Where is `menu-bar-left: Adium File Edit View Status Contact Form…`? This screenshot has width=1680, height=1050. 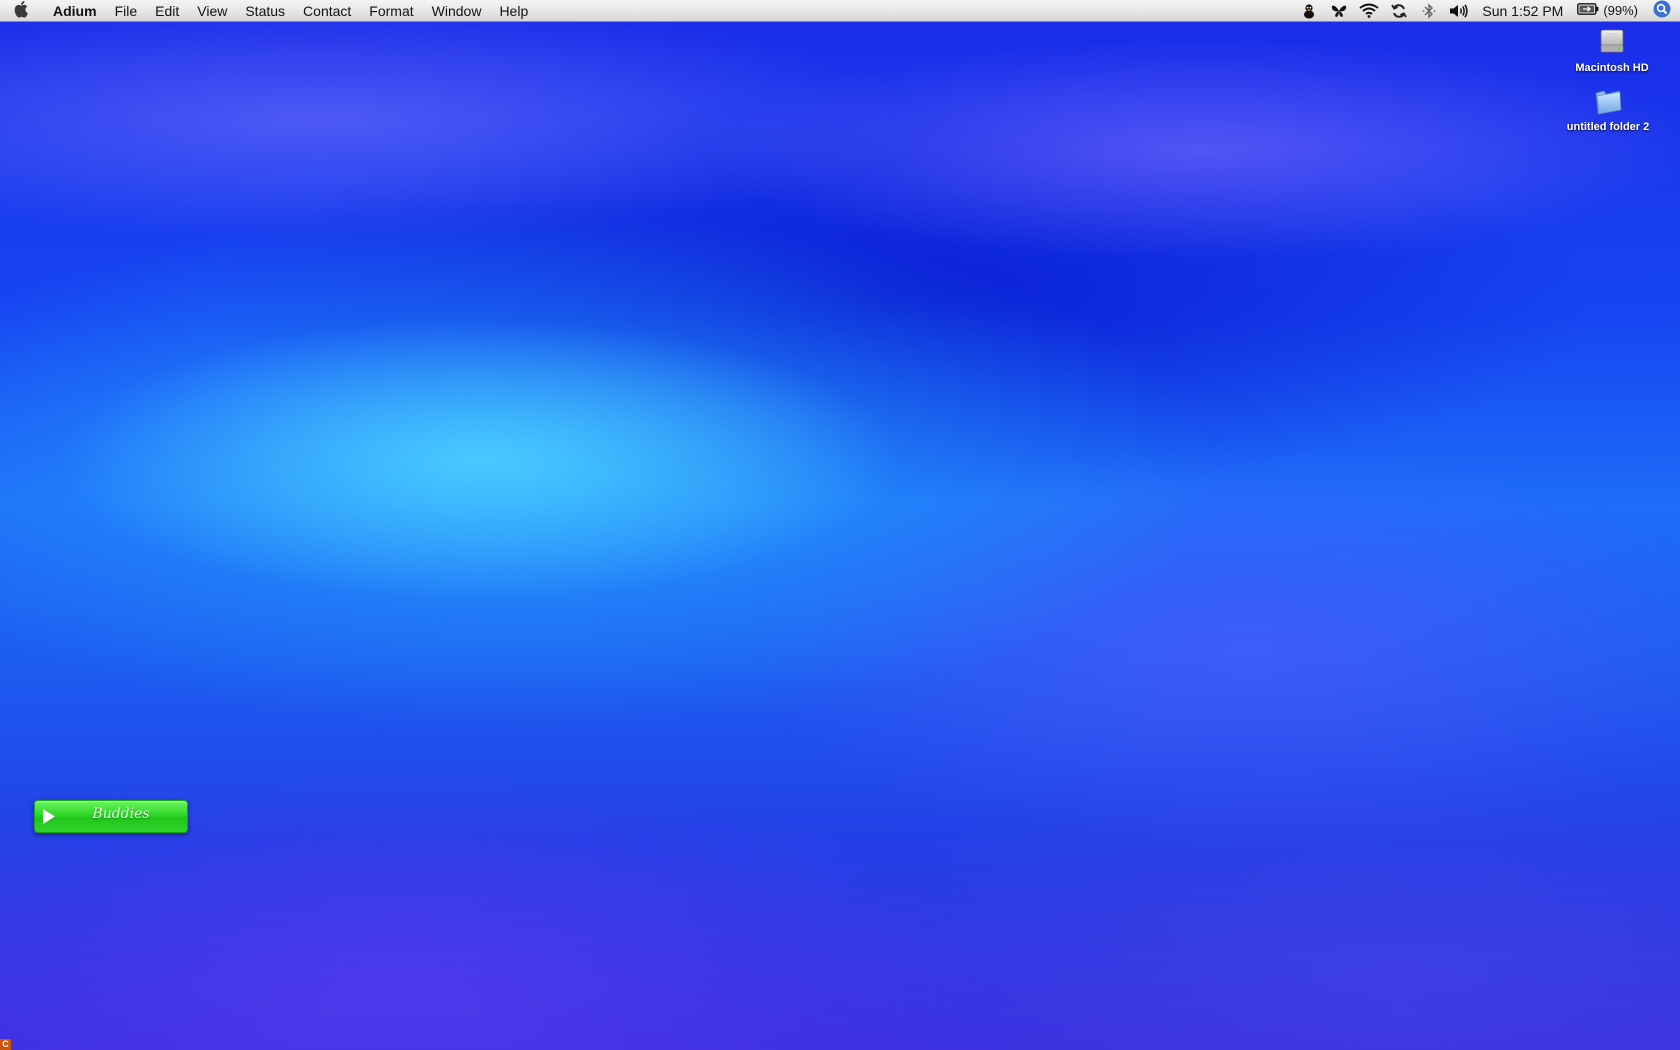
menu-bar-left: Adium File Edit View Status Contact Form… is located at coordinates (268, 10).